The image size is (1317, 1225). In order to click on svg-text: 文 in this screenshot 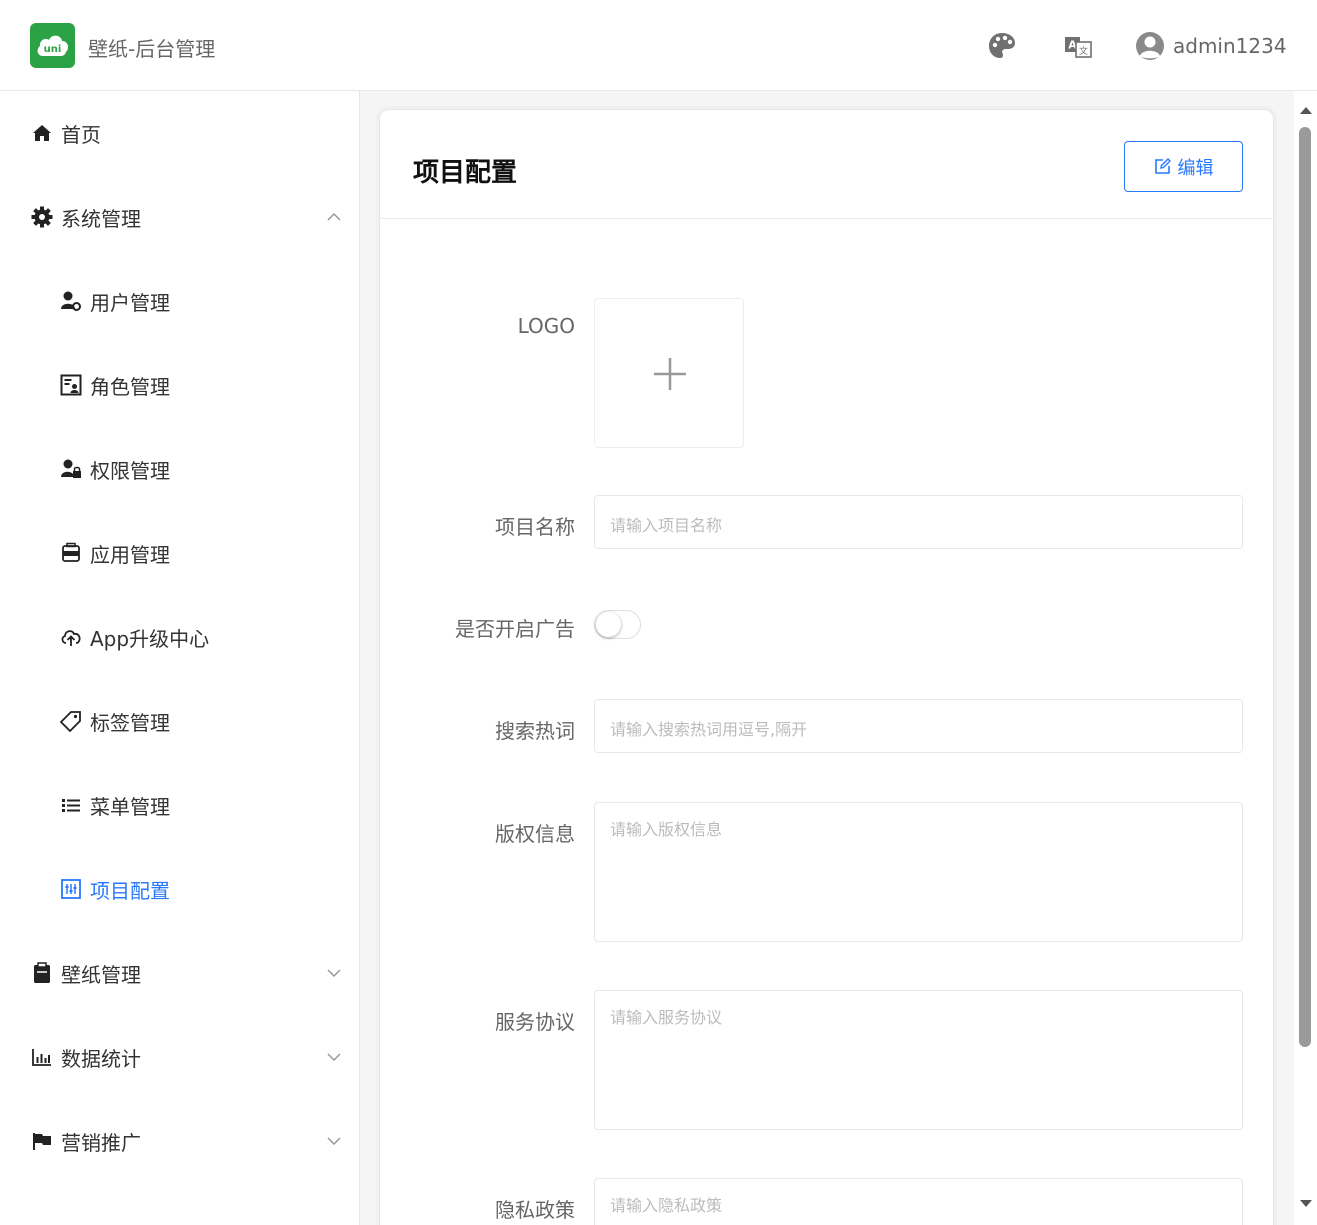, I will do `click(1083, 51)`.